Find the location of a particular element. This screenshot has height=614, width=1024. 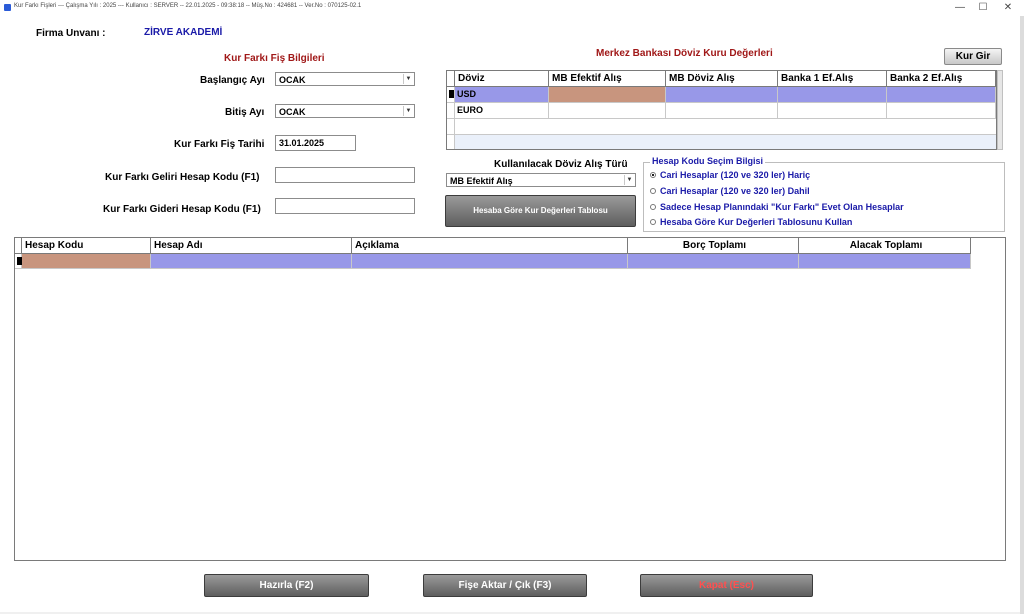

col-mb-efektif-alis: MB Efektif Alış is located at coordinates (607, 79).